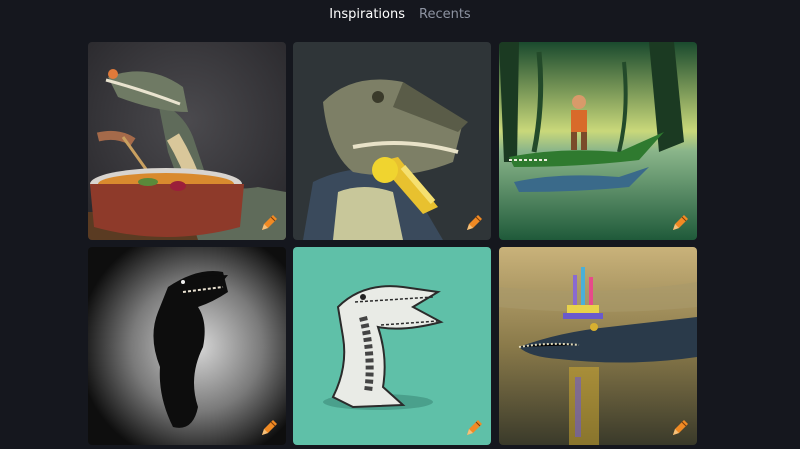 The image size is (800, 449). Describe the element at coordinates (367, 14) in the screenshot. I see `tab-inspirations: Inspirations` at that location.